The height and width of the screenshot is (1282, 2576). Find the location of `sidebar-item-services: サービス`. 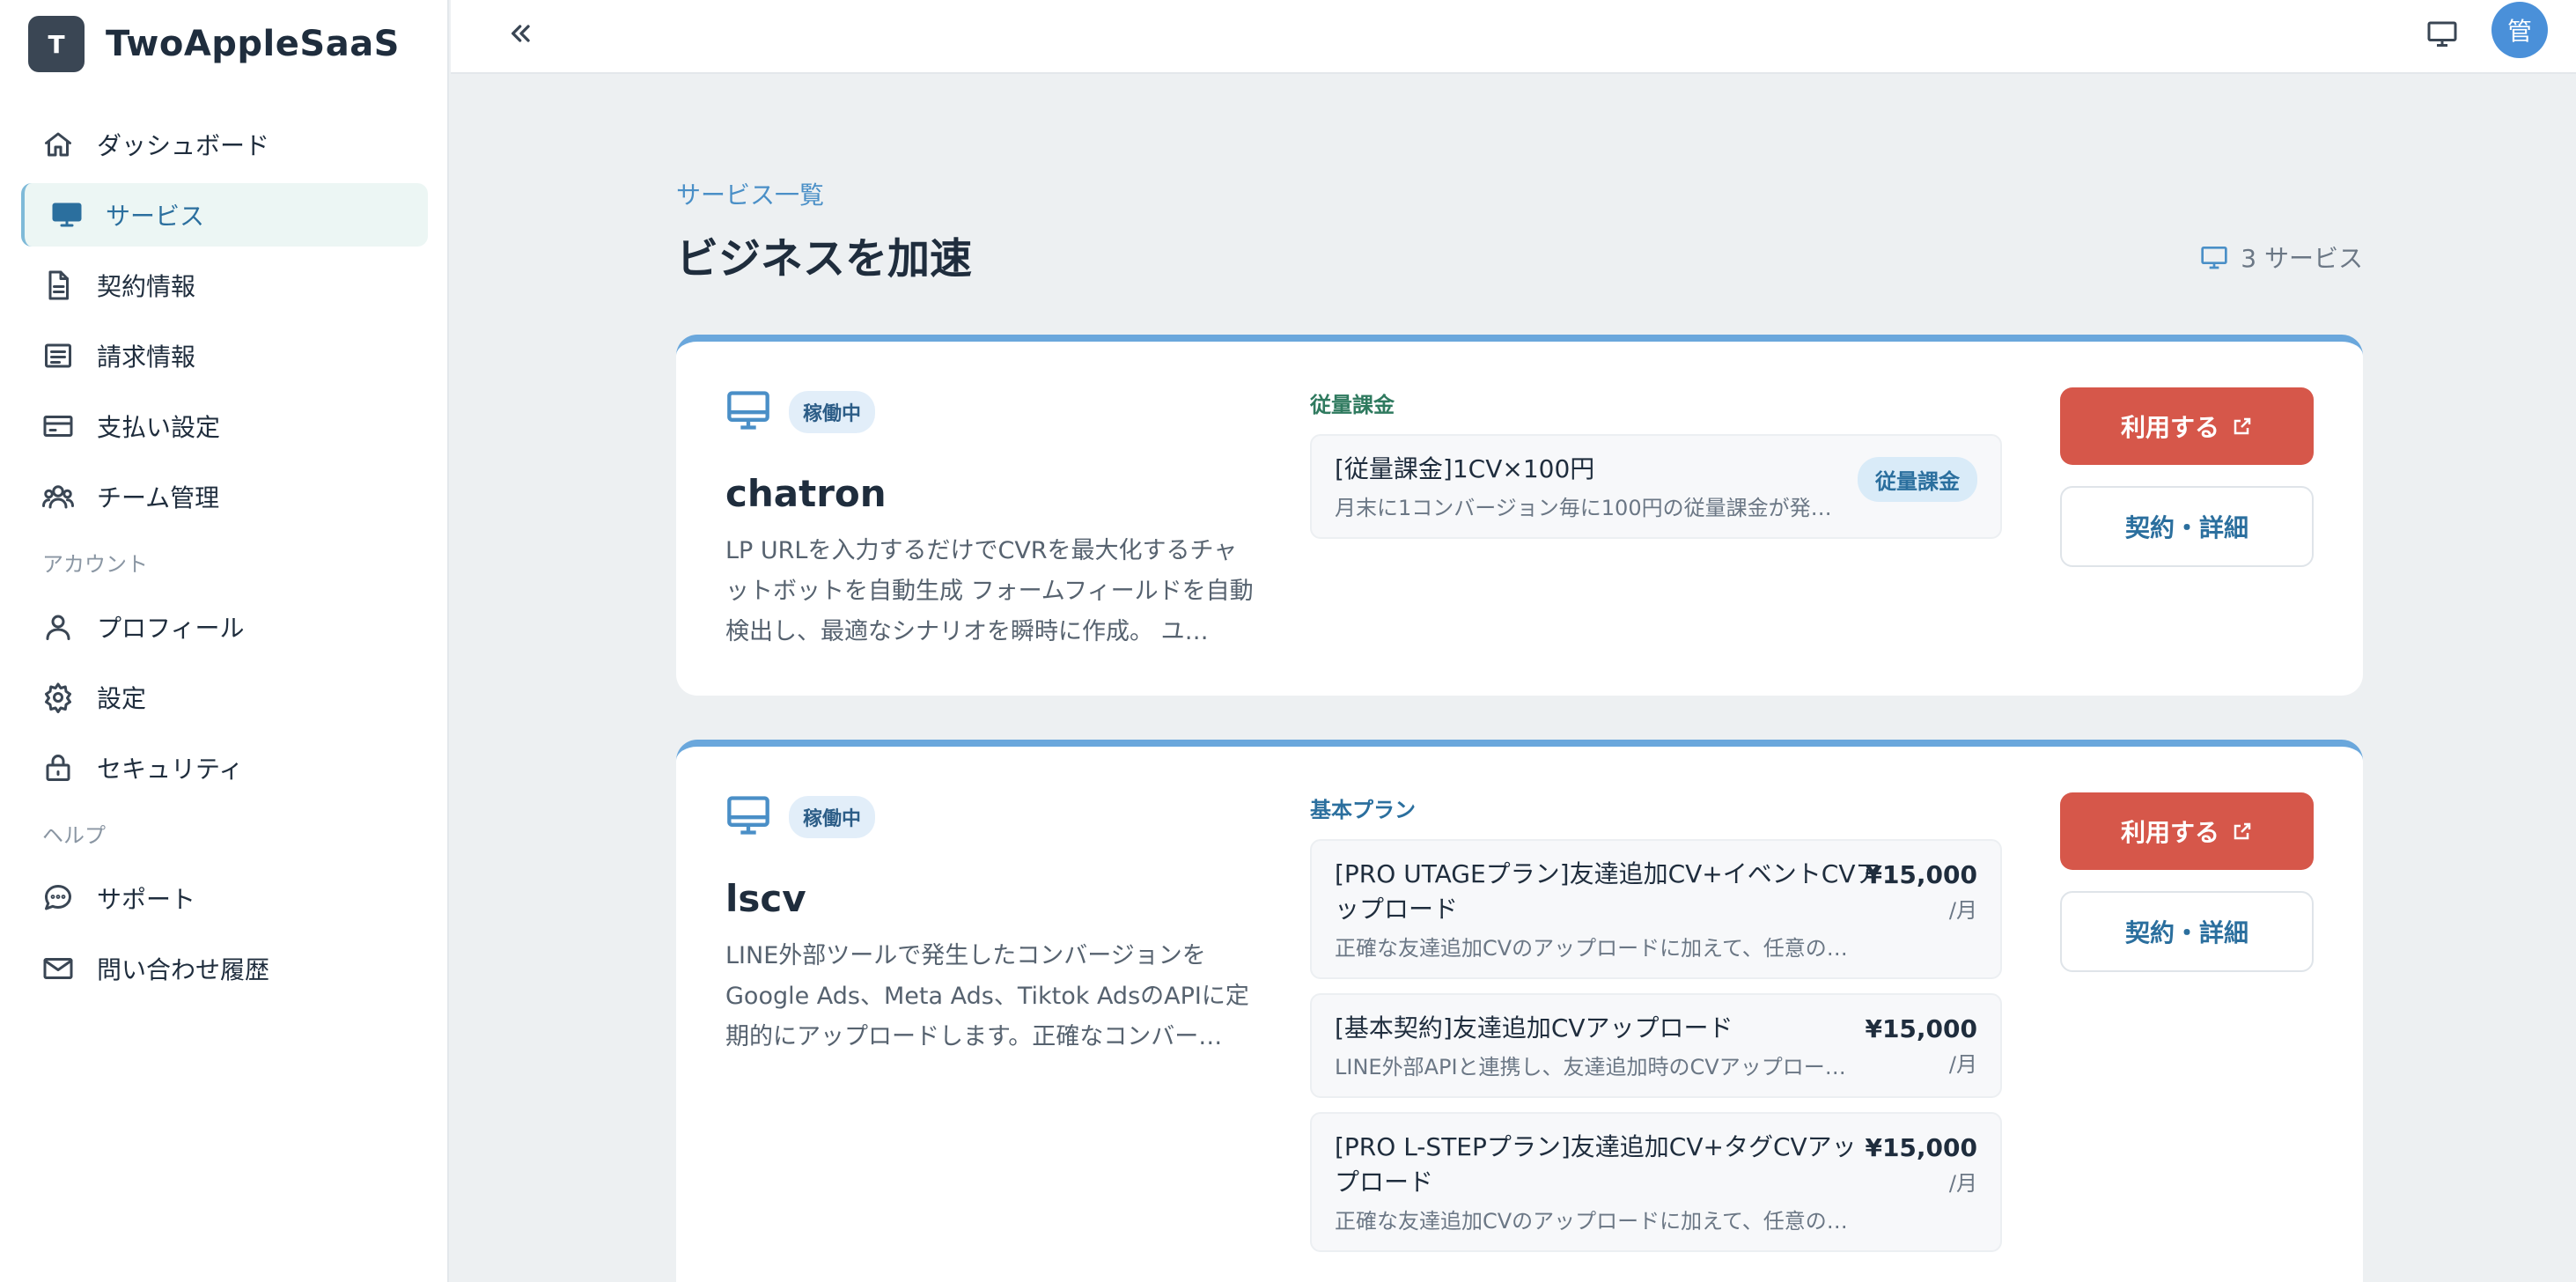

sidebar-item-services: サービス is located at coordinates (225, 215).